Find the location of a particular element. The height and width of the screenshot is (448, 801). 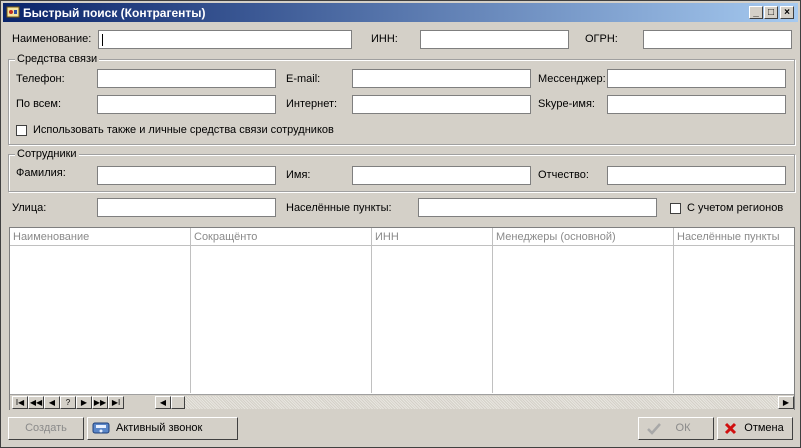

skype-label: Skype-имя: is located at coordinates (566, 104).